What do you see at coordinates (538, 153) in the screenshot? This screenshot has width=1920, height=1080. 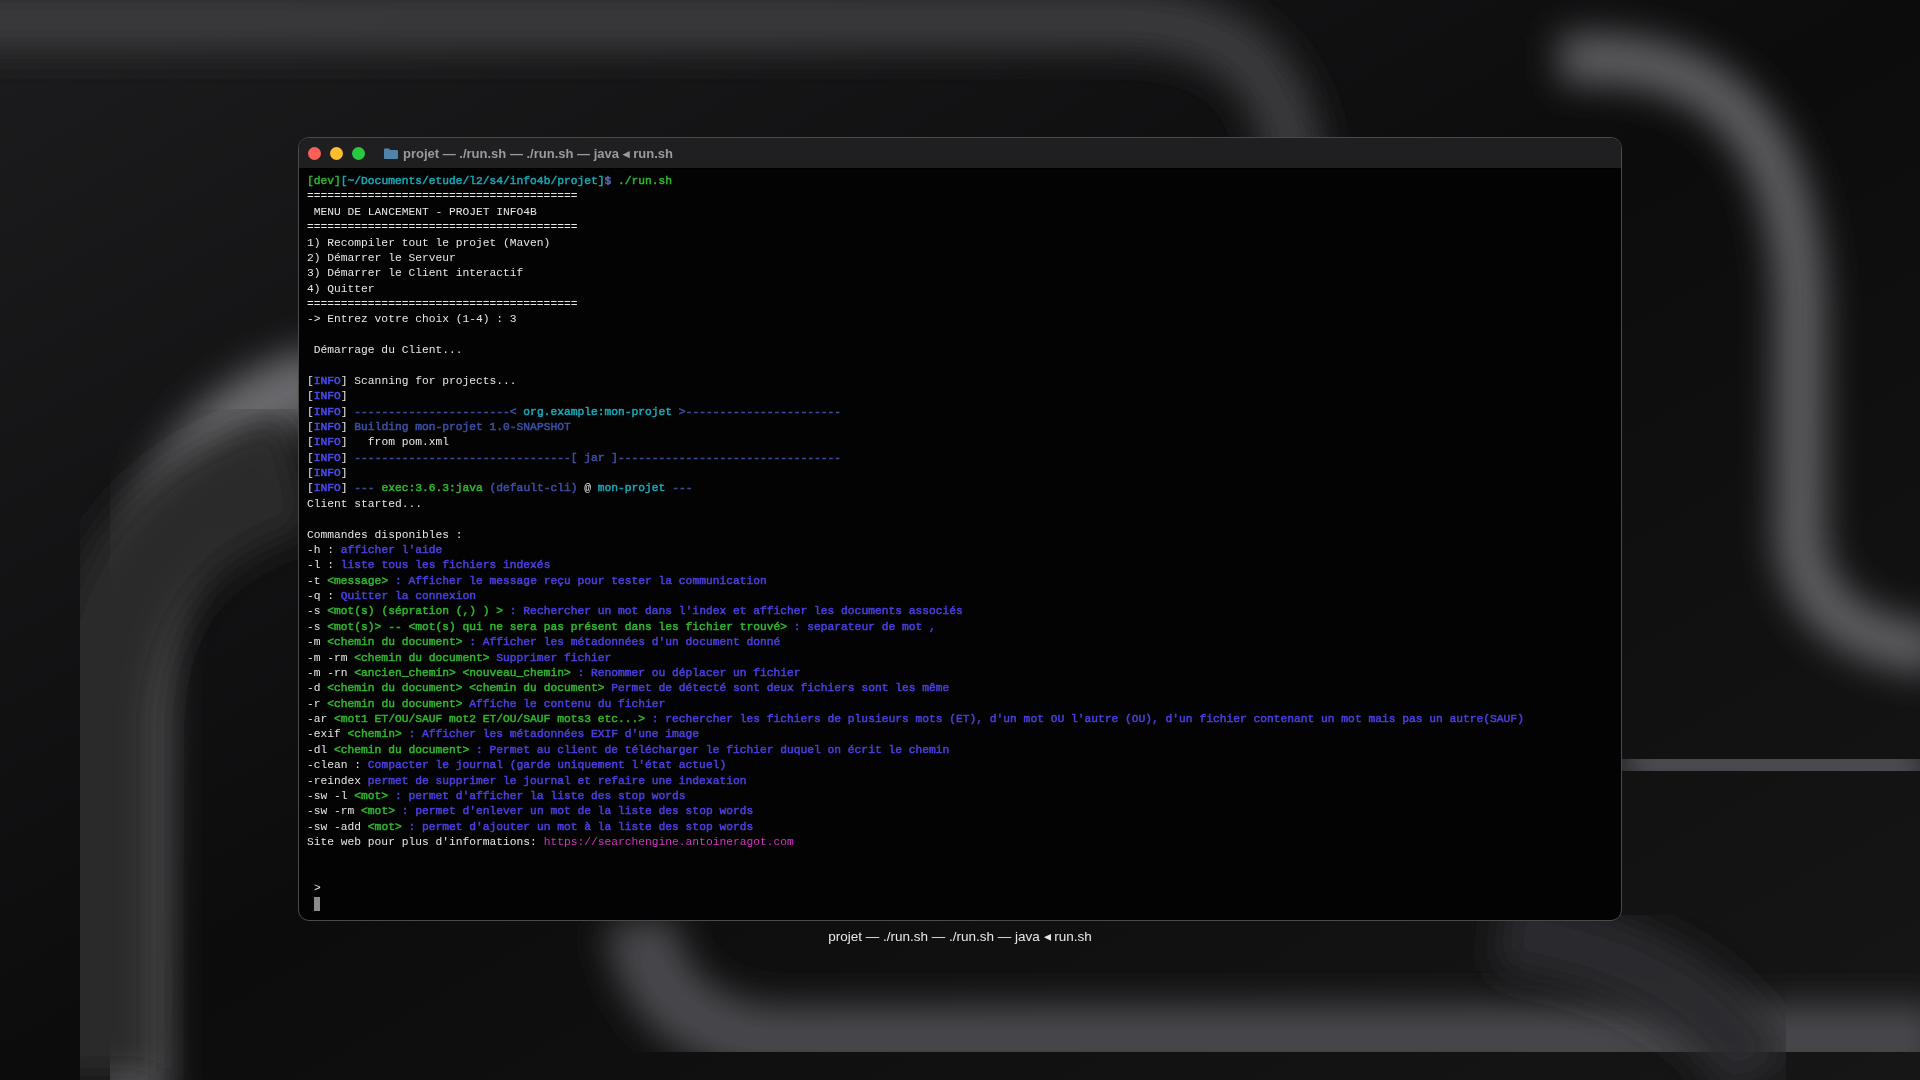 I see `window-title: projet — ./run.sh — ./run.sh — java ◂ run.sh` at bounding box center [538, 153].